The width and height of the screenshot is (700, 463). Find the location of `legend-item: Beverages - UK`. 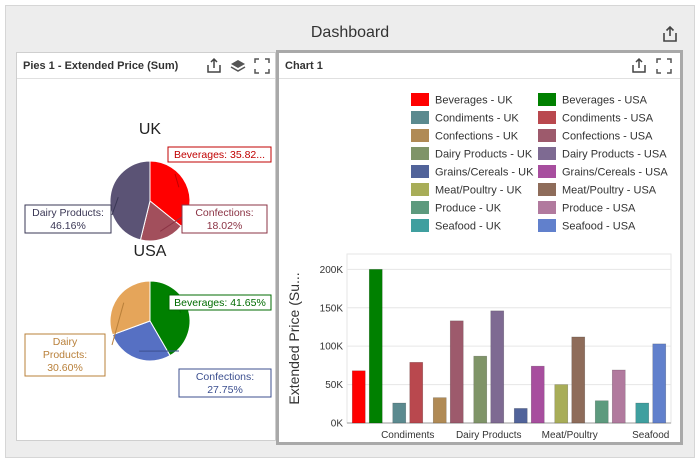

legend-item: Beverages - UK is located at coordinates (462, 100).